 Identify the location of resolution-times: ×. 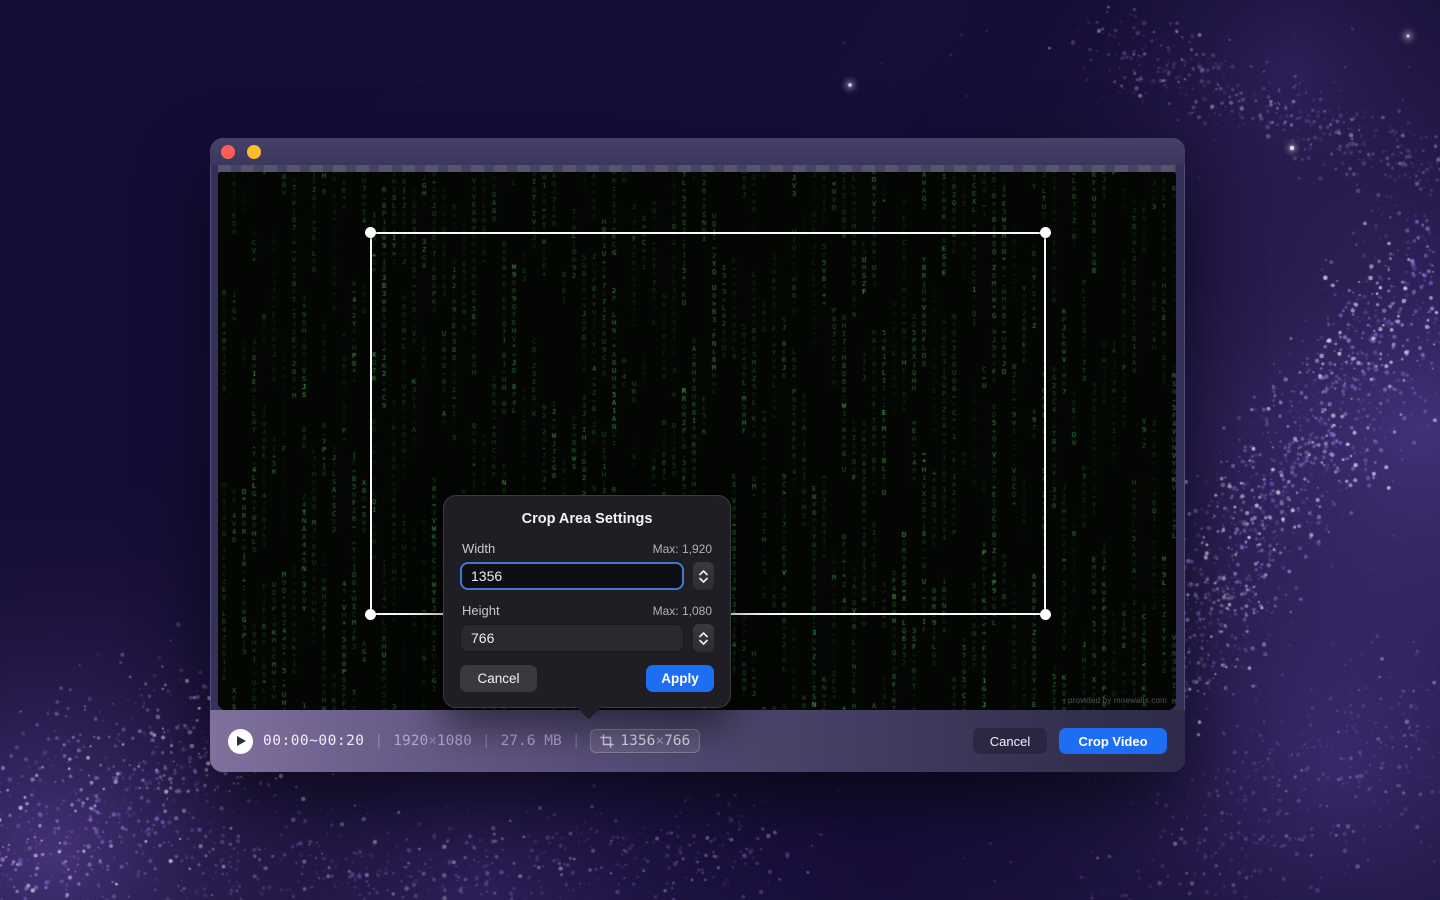
(432, 741).